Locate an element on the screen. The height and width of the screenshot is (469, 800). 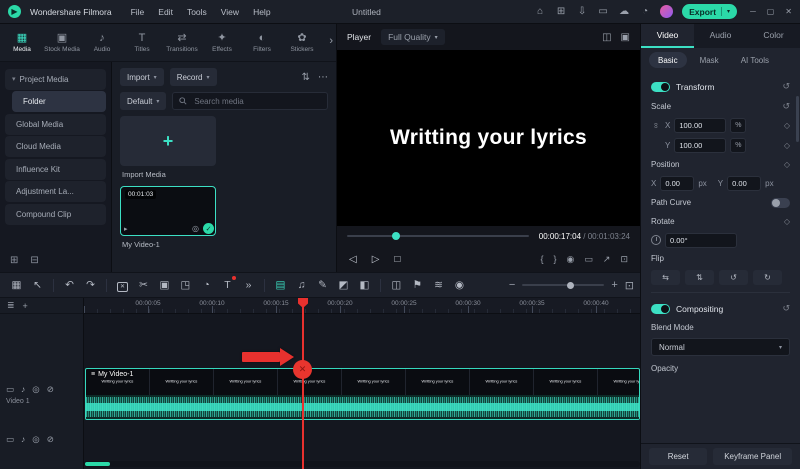
split-scissors-icon: ✂ is located at coordinates (143, 285).